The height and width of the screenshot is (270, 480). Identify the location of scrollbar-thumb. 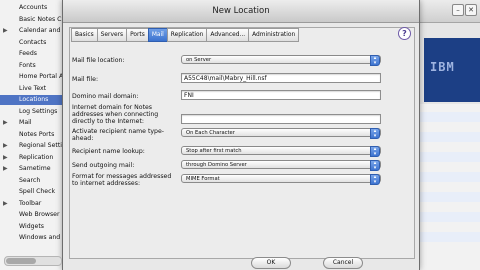
(21, 261).